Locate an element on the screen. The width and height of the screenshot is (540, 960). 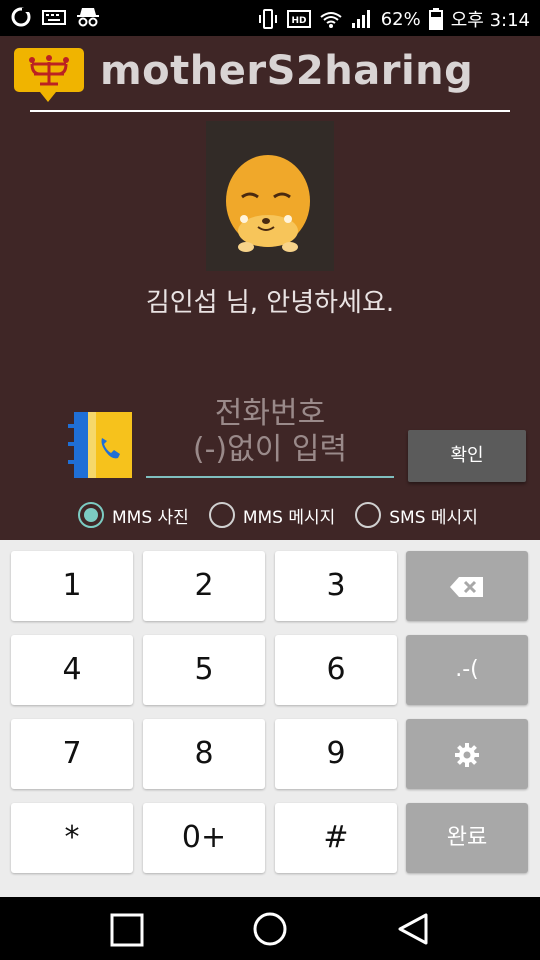
phone-number-input: 전화번호 (-)없이 입력 is located at coordinates (270, 437).